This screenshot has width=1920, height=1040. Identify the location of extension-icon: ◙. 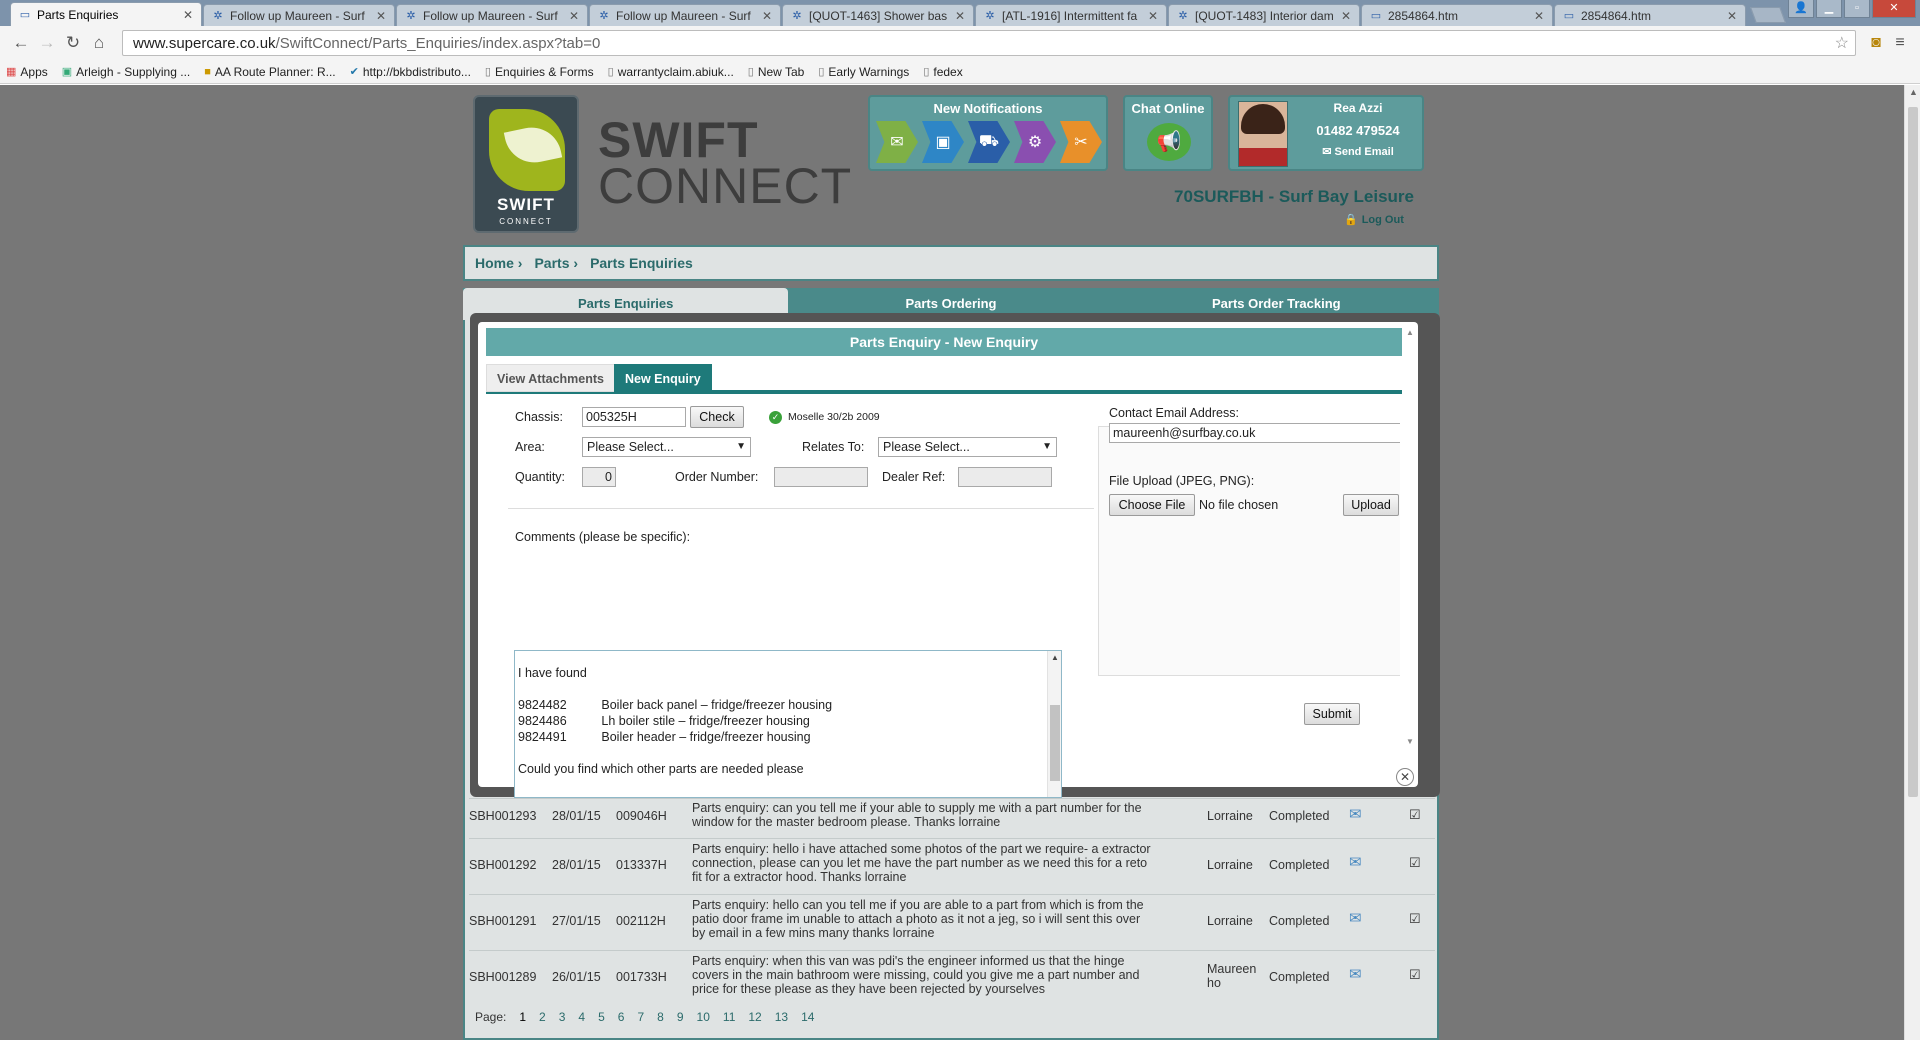
(1876, 43).